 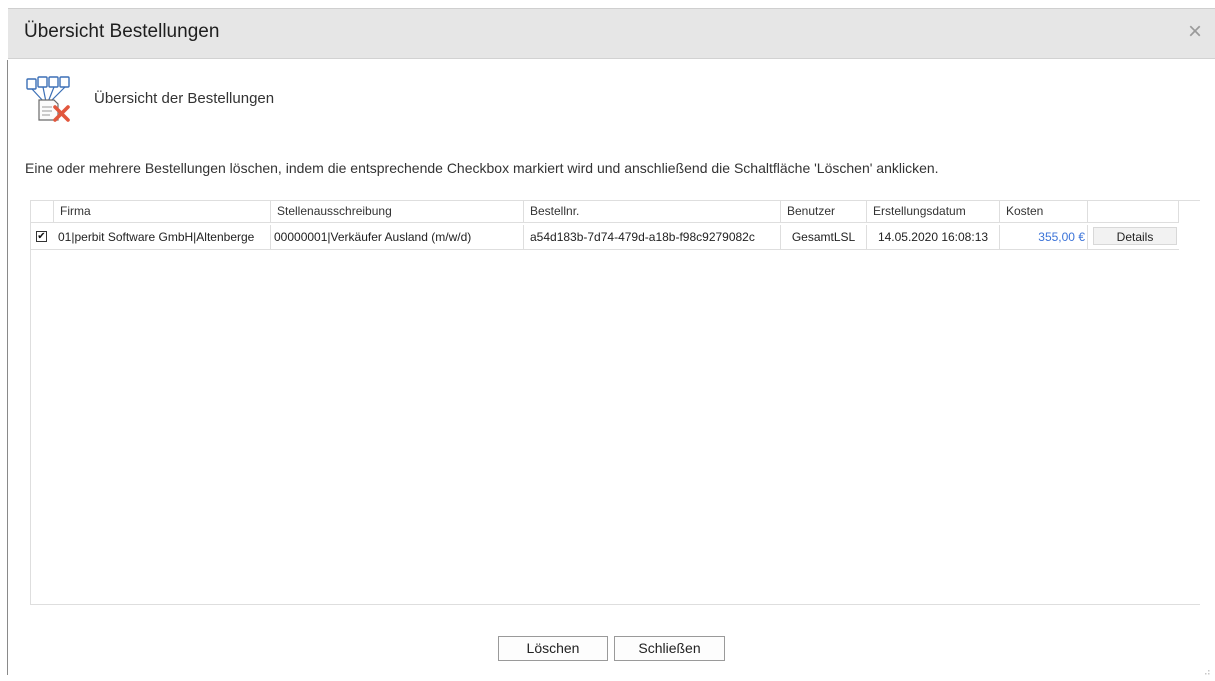 I want to click on column-bestellnr: Bestellnr., so click(x=652, y=211).